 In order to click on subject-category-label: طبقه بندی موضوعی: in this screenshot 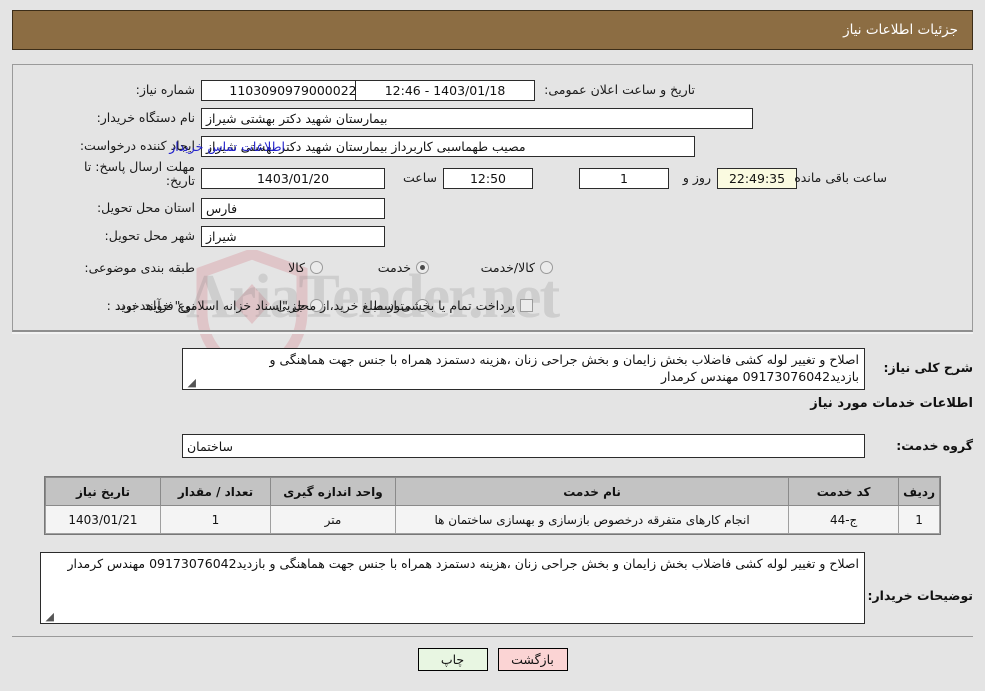, I will do `click(139, 267)`.